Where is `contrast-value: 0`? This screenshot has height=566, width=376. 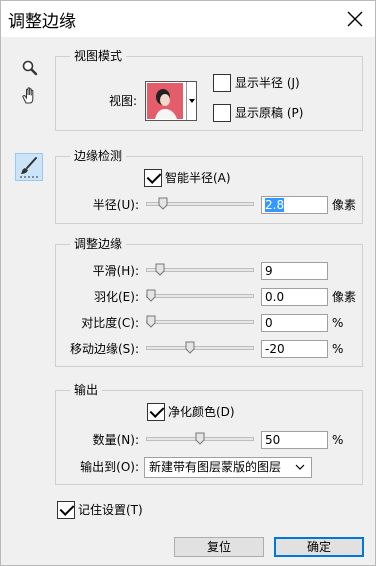
contrast-value: 0 is located at coordinates (269, 323).